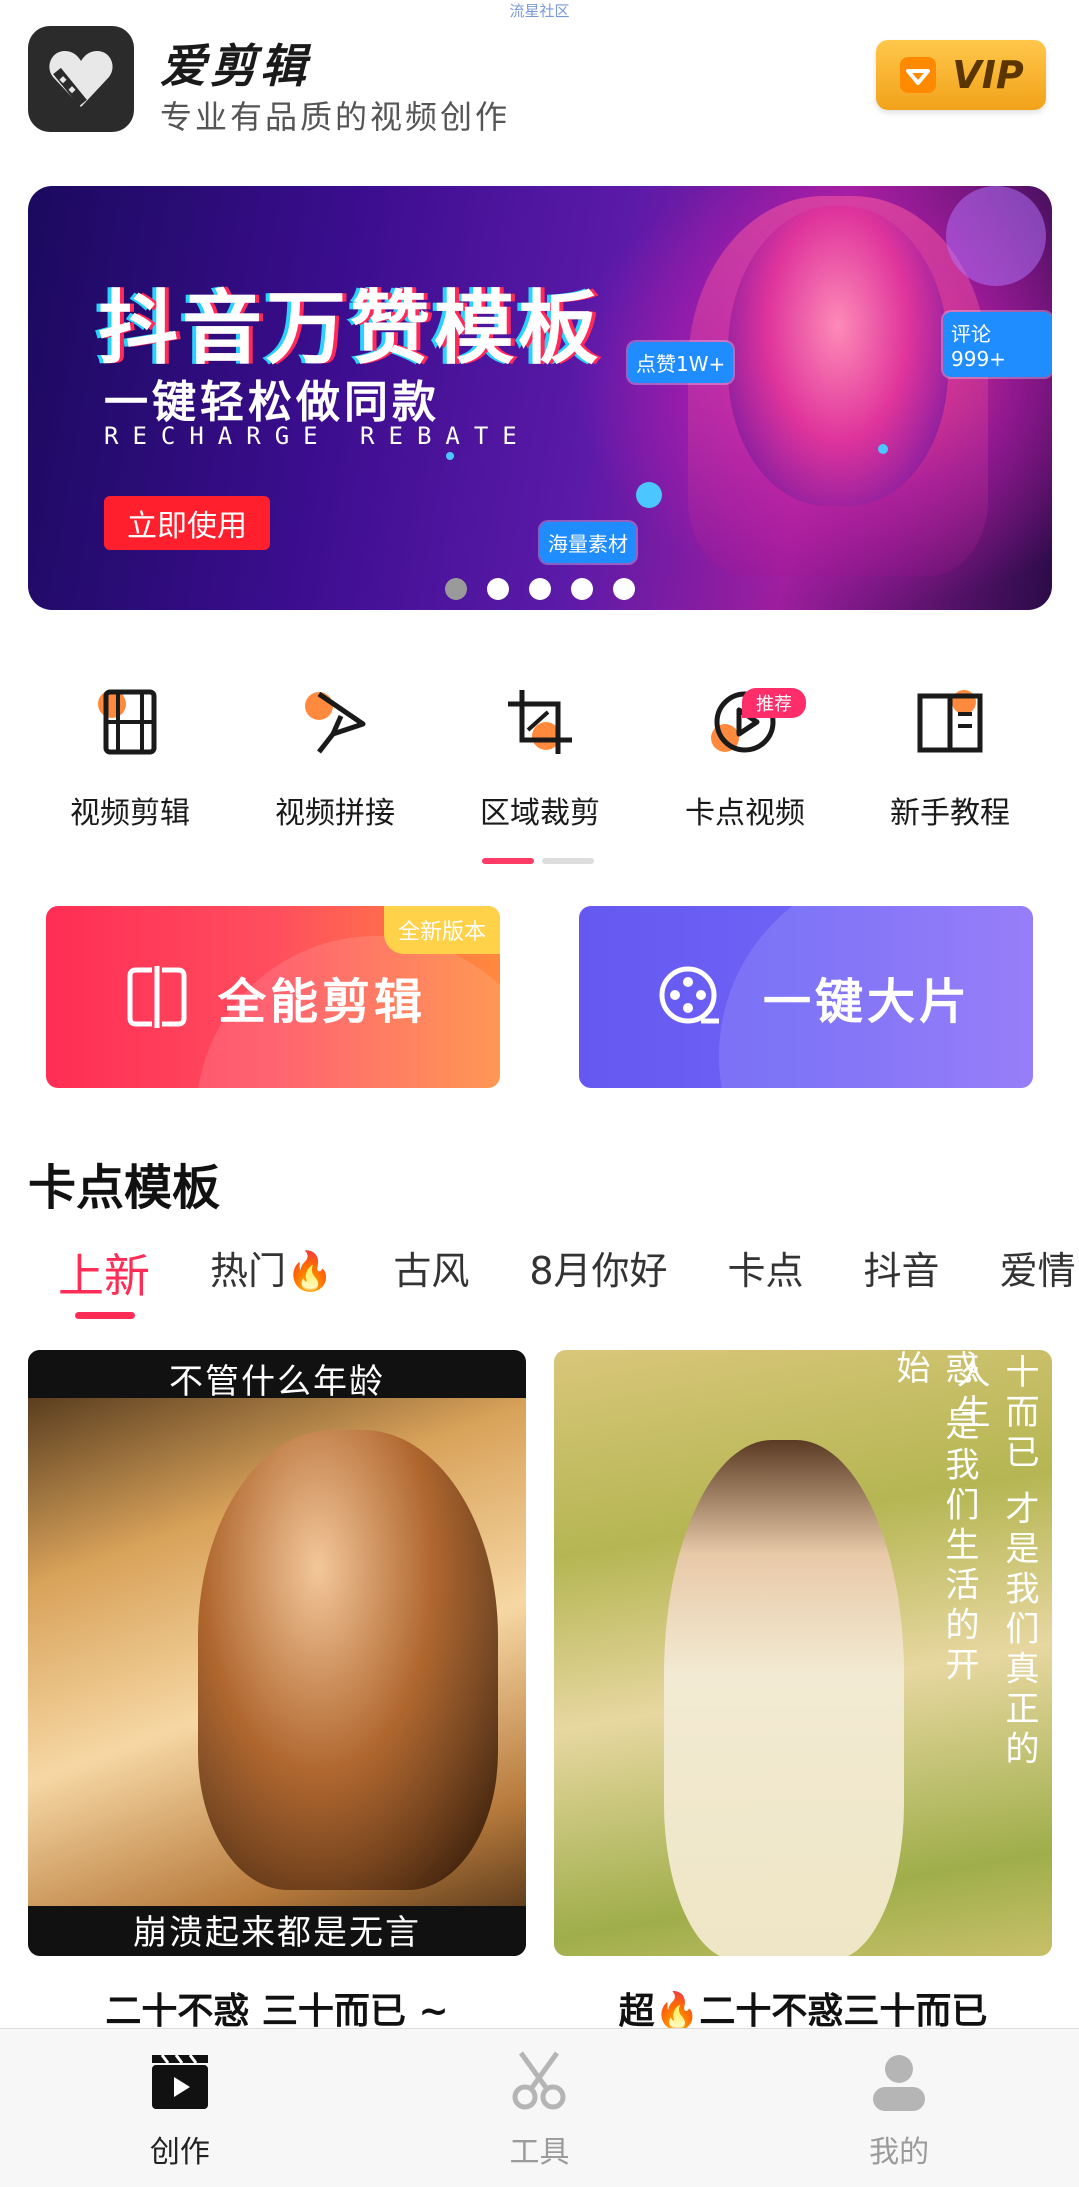 The image size is (1079, 2187). I want to click on diamond-icon, so click(918, 75).